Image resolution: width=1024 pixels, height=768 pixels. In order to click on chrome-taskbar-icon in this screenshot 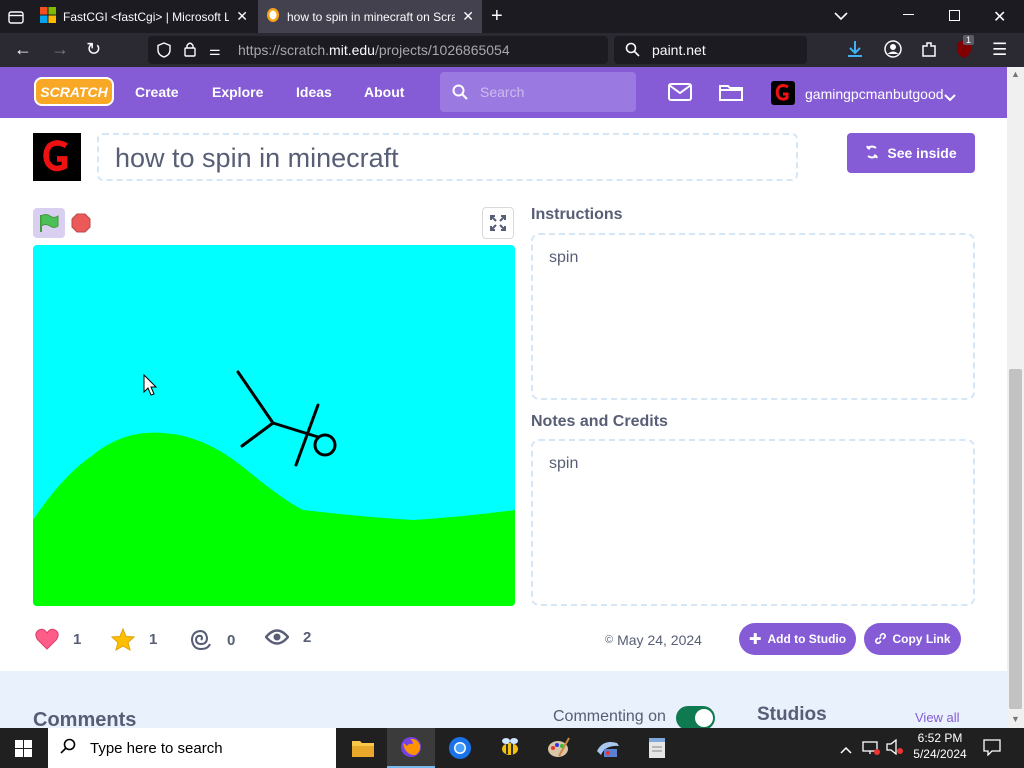, I will do `click(460, 748)`.